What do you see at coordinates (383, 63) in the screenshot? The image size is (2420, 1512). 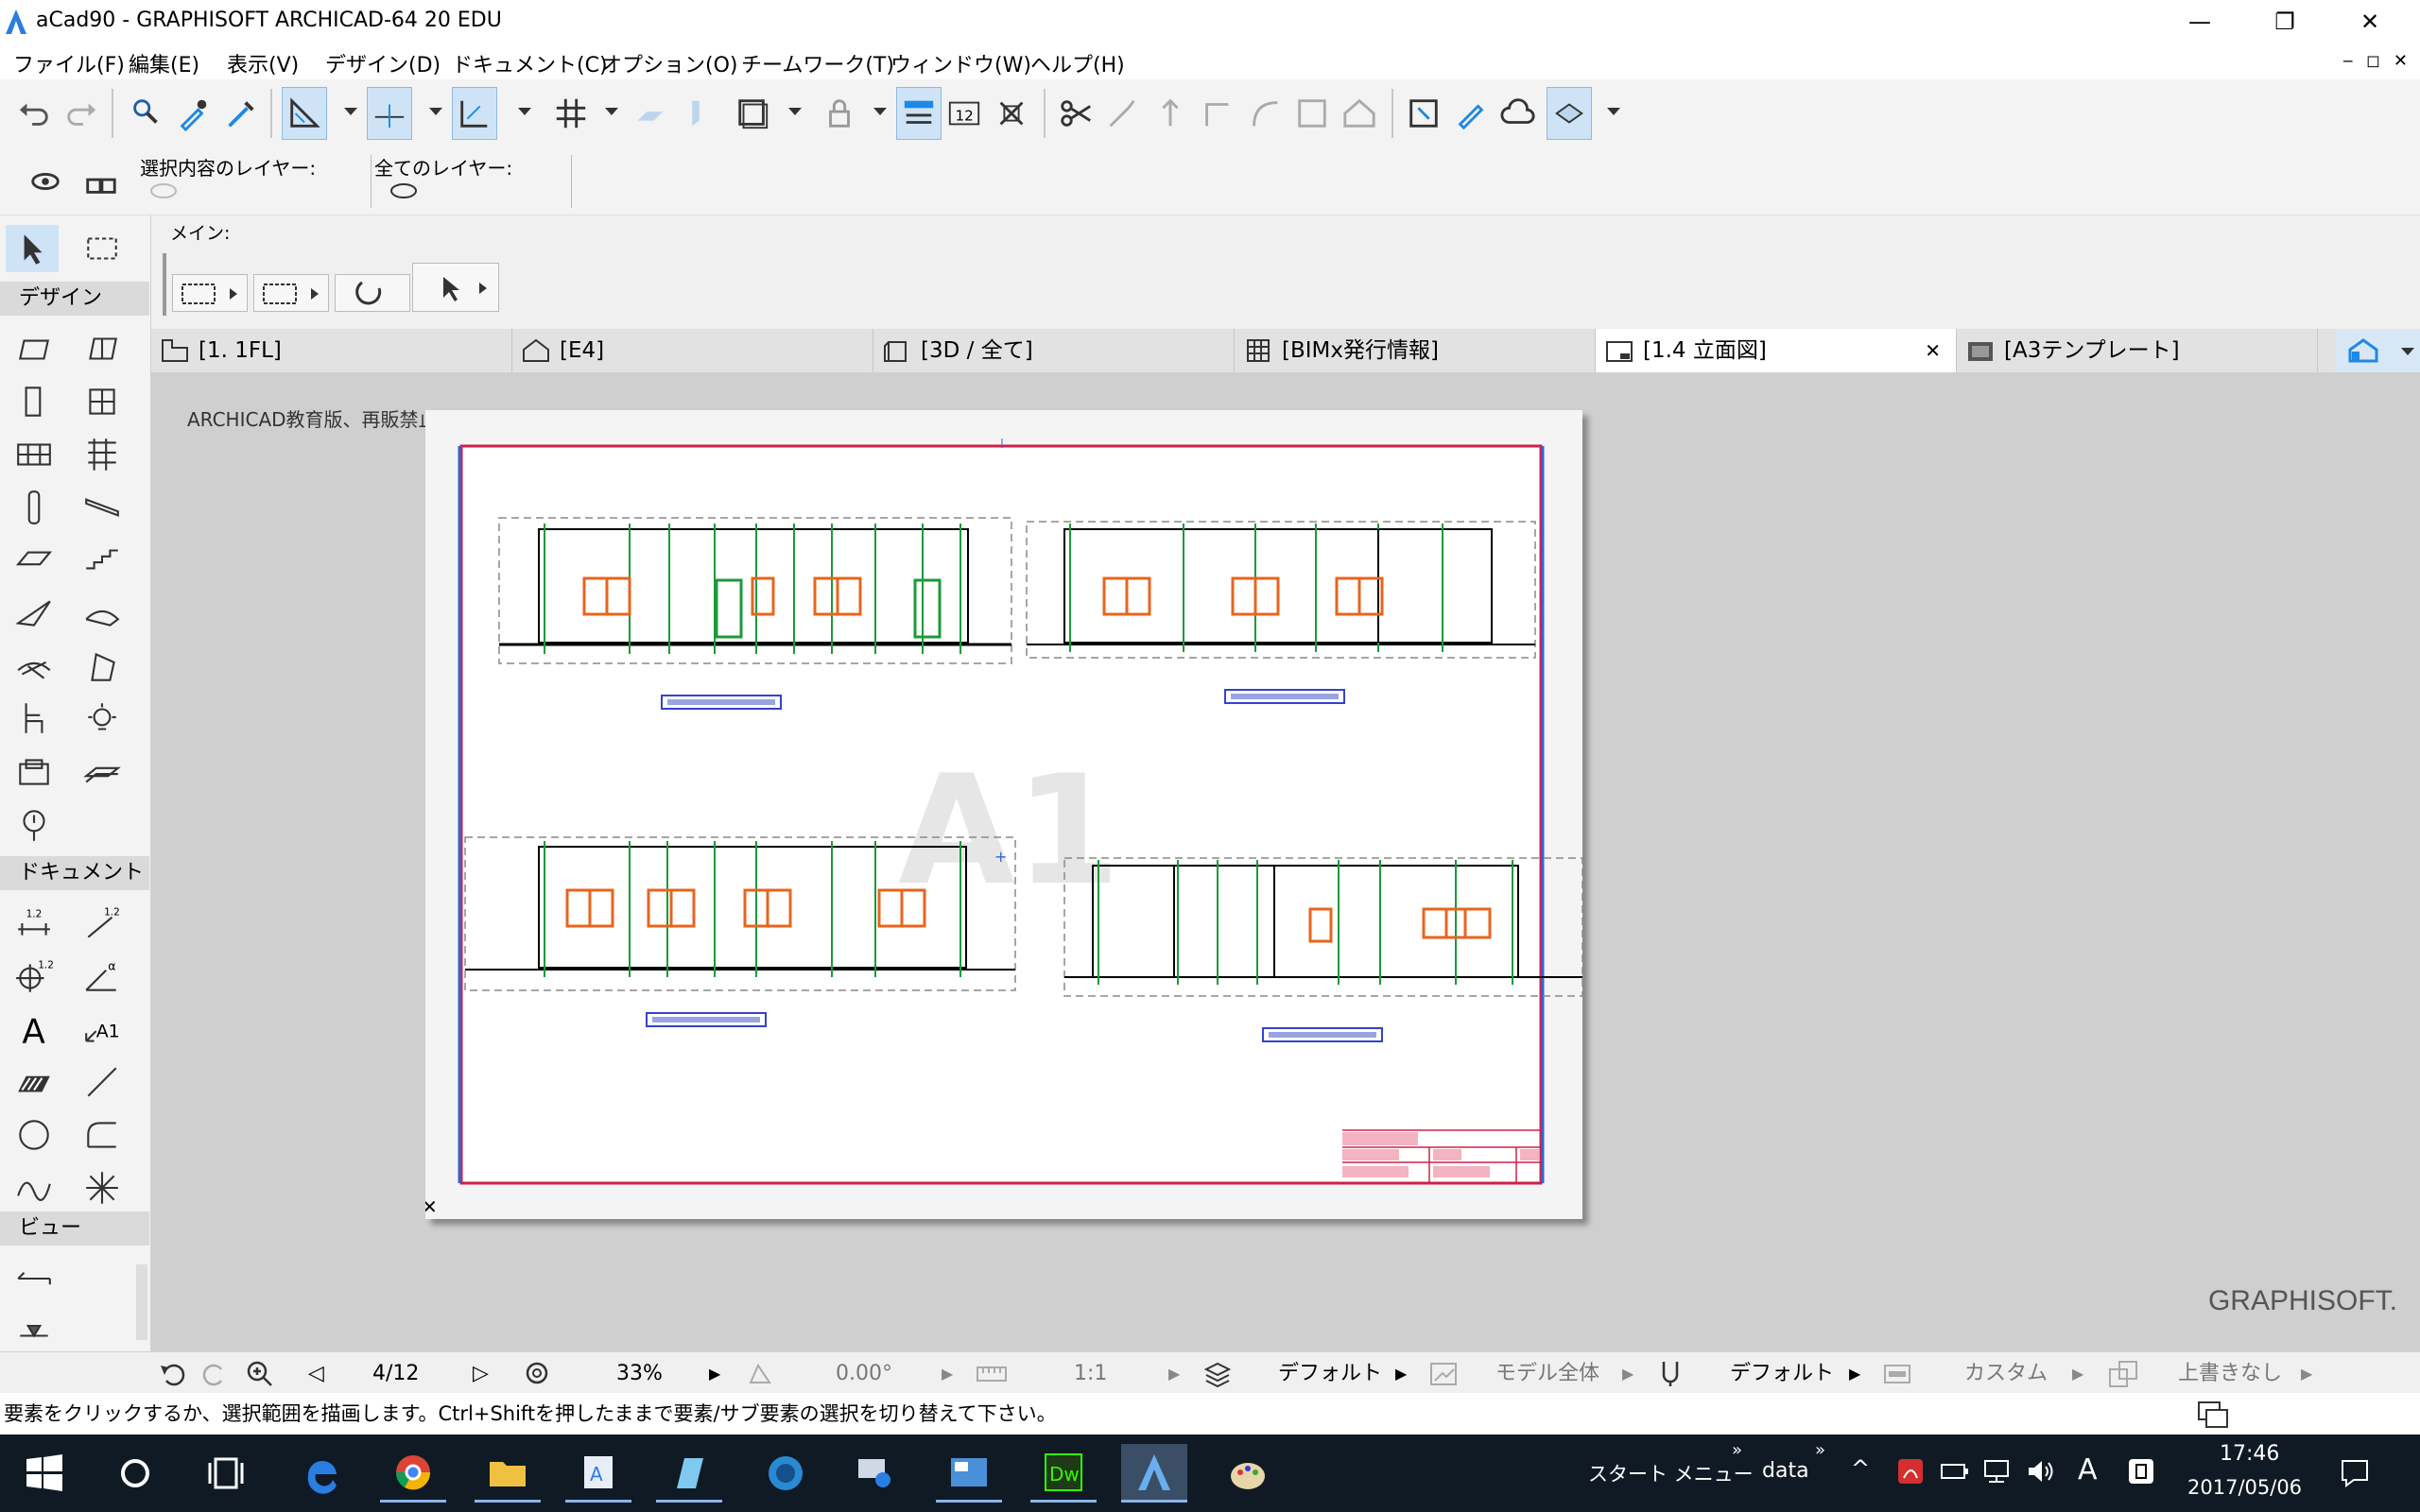 I see `menu-design: デザイン(D)` at bounding box center [383, 63].